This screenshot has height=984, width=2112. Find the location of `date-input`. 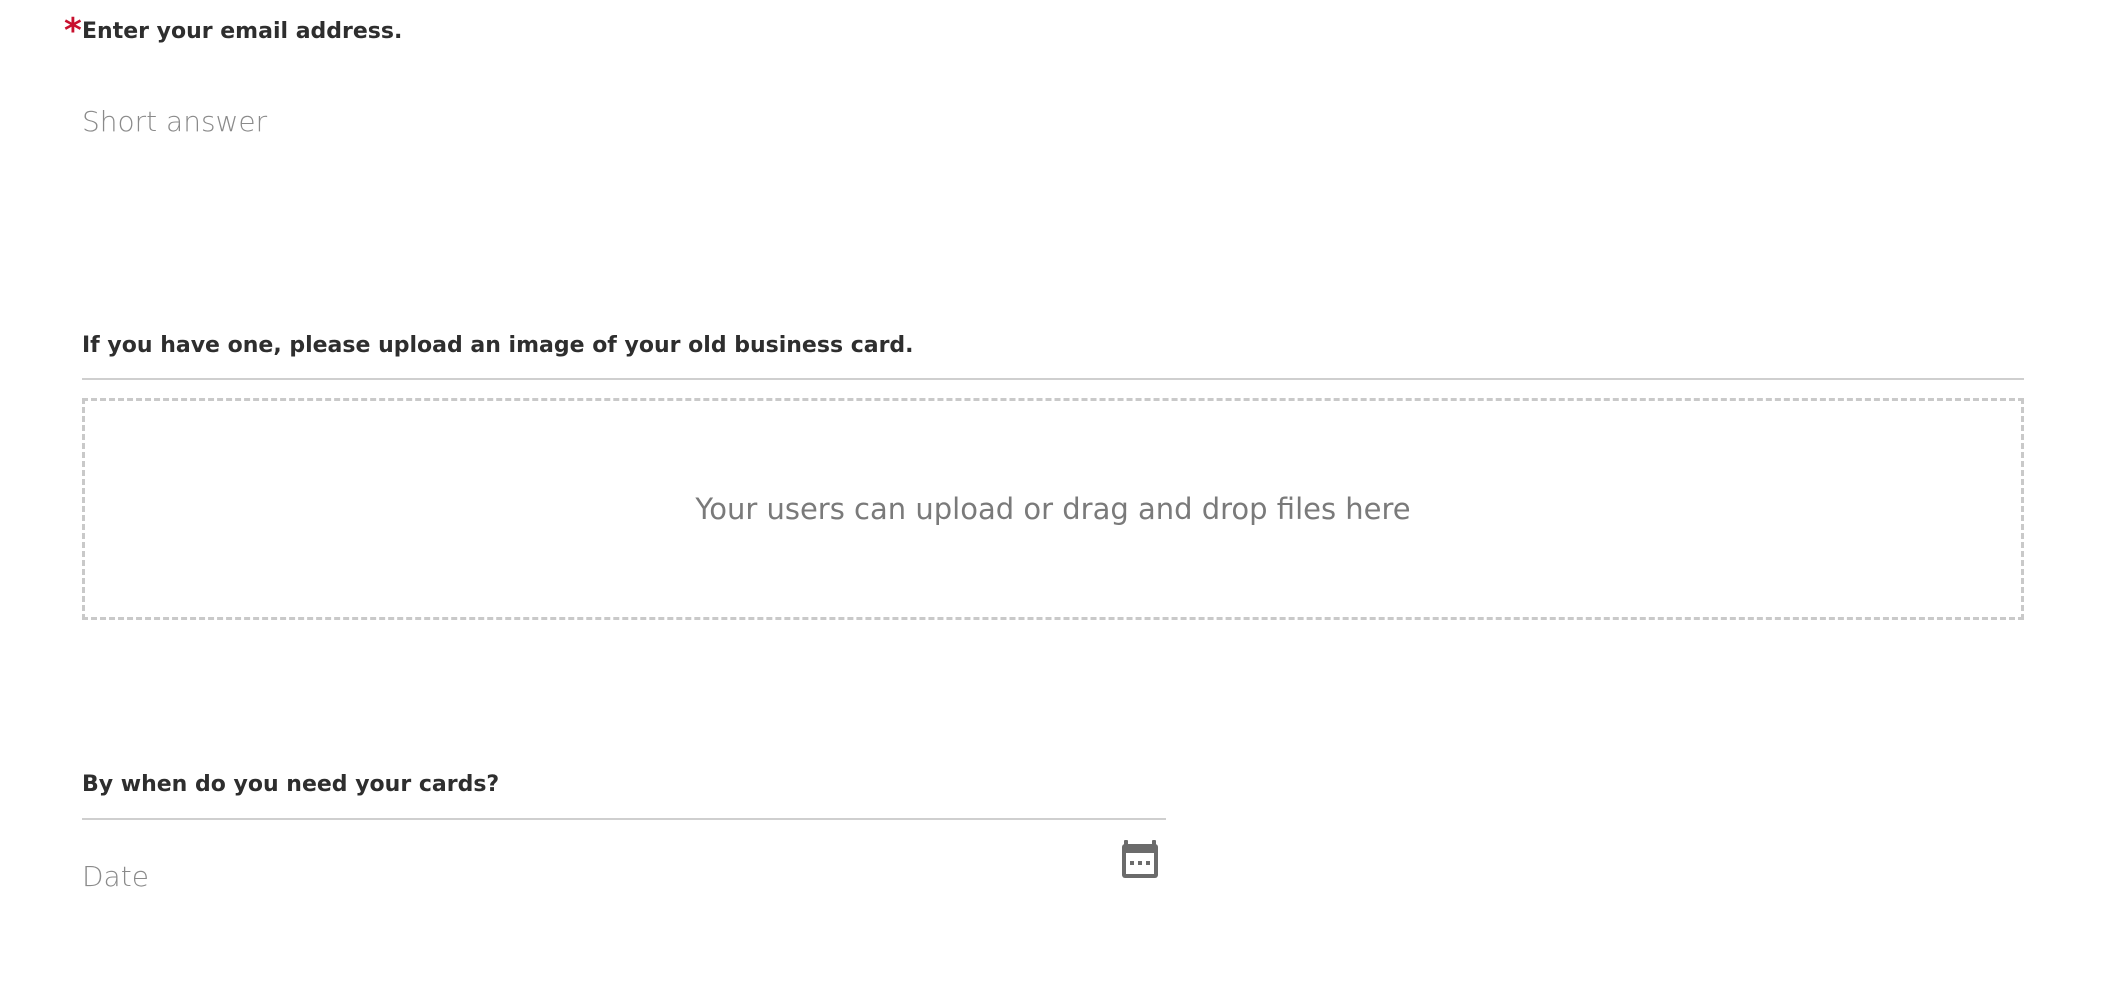

date-input is located at coordinates (592, 876).